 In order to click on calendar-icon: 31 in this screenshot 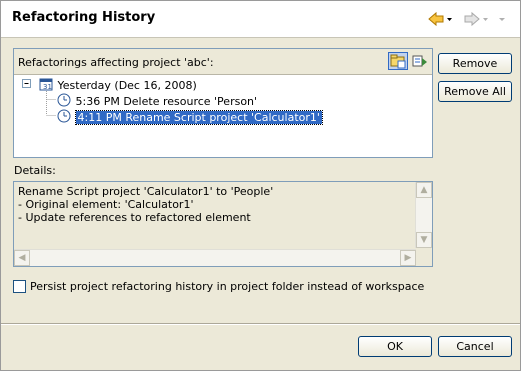, I will do `click(46, 84)`.